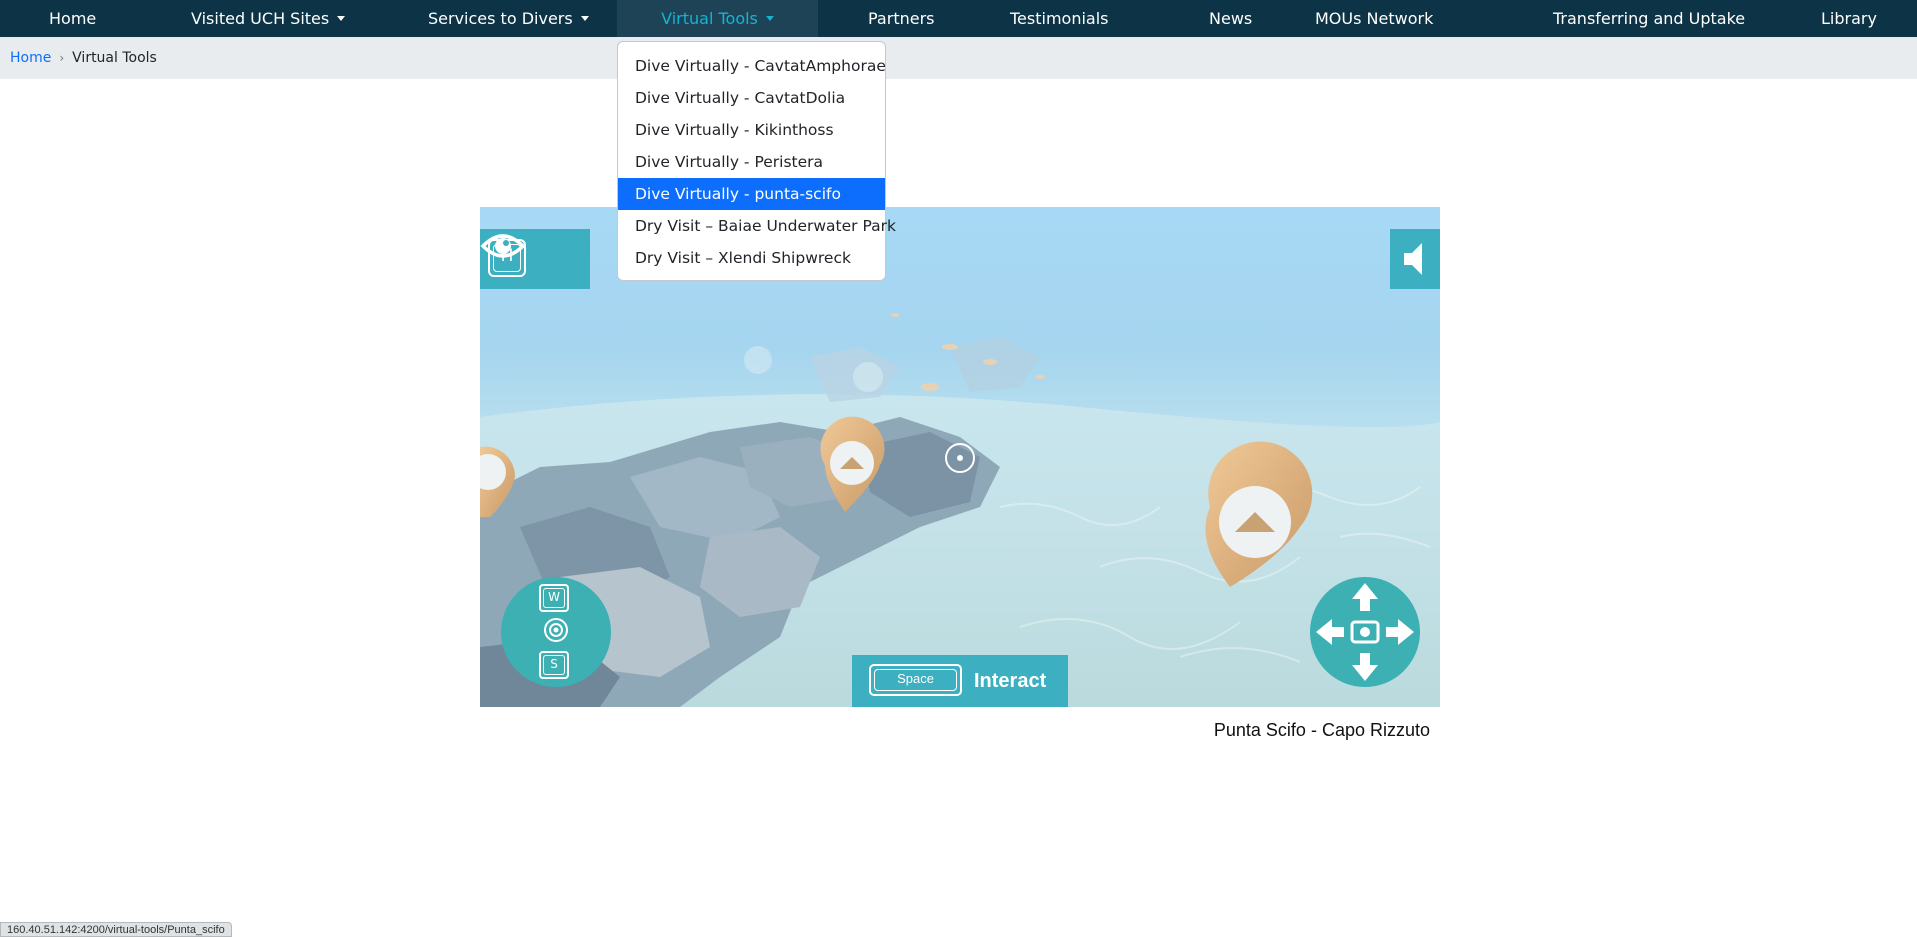 Image resolution: width=1917 pixels, height=937 pixels. I want to click on nav-partners: Partners, so click(901, 18).